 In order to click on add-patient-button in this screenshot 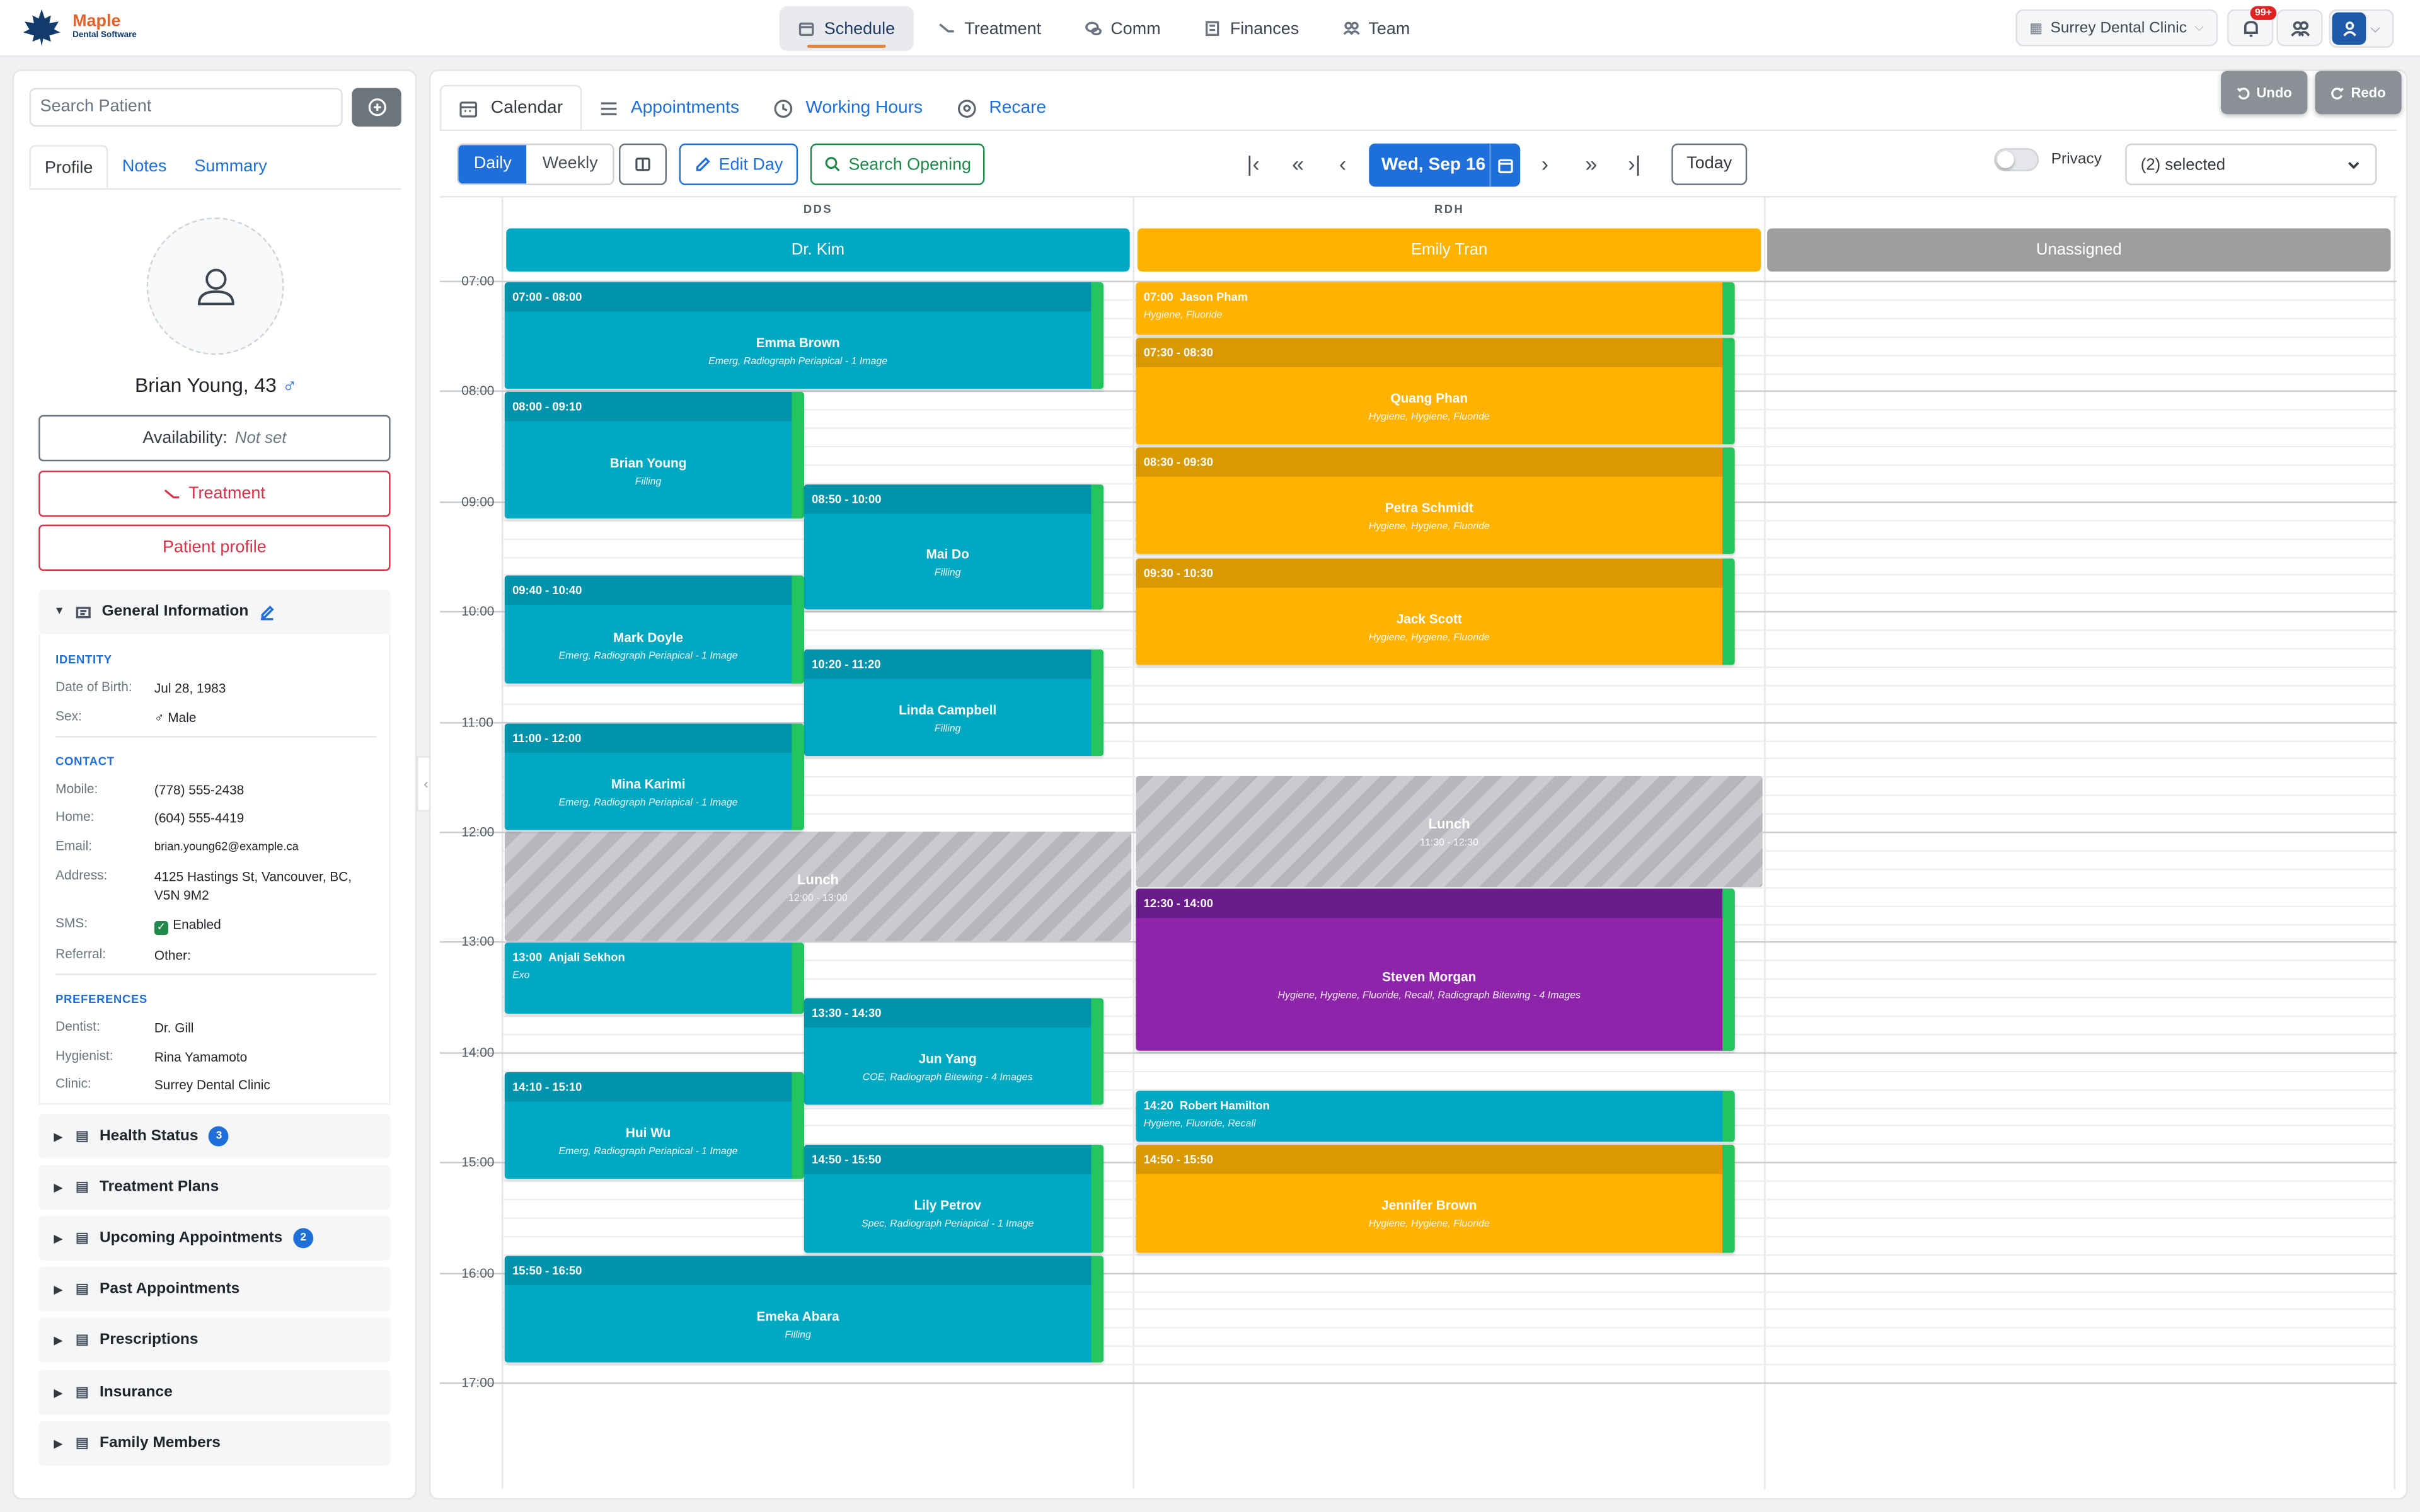, I will do `click(376, 107)`.